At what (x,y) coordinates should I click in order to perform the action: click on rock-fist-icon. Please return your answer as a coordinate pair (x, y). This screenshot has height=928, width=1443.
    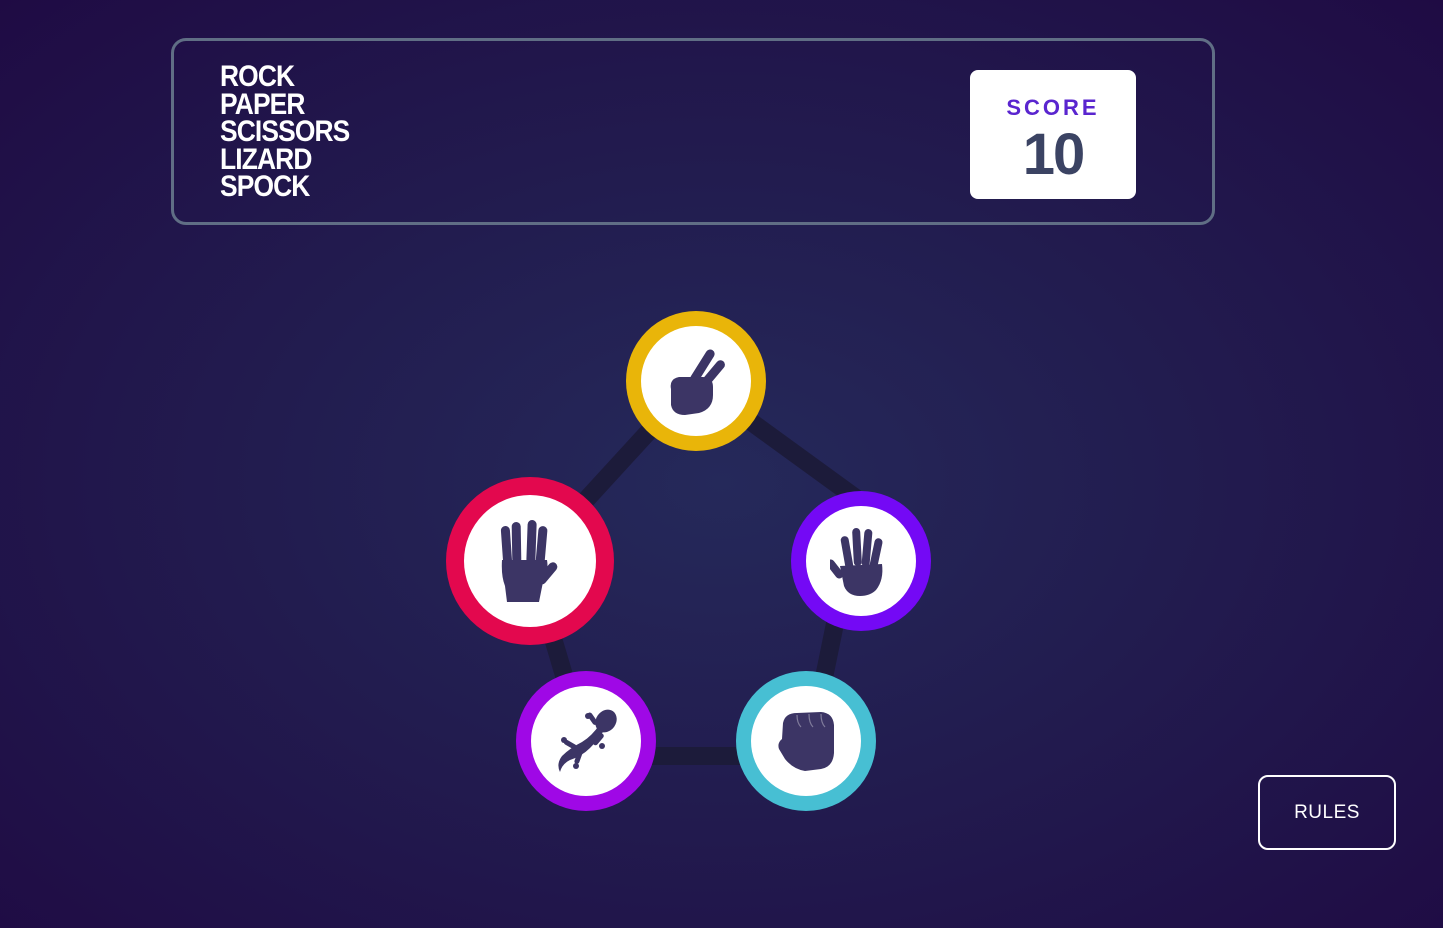
    Looking at the image, I should click on (806, 741).